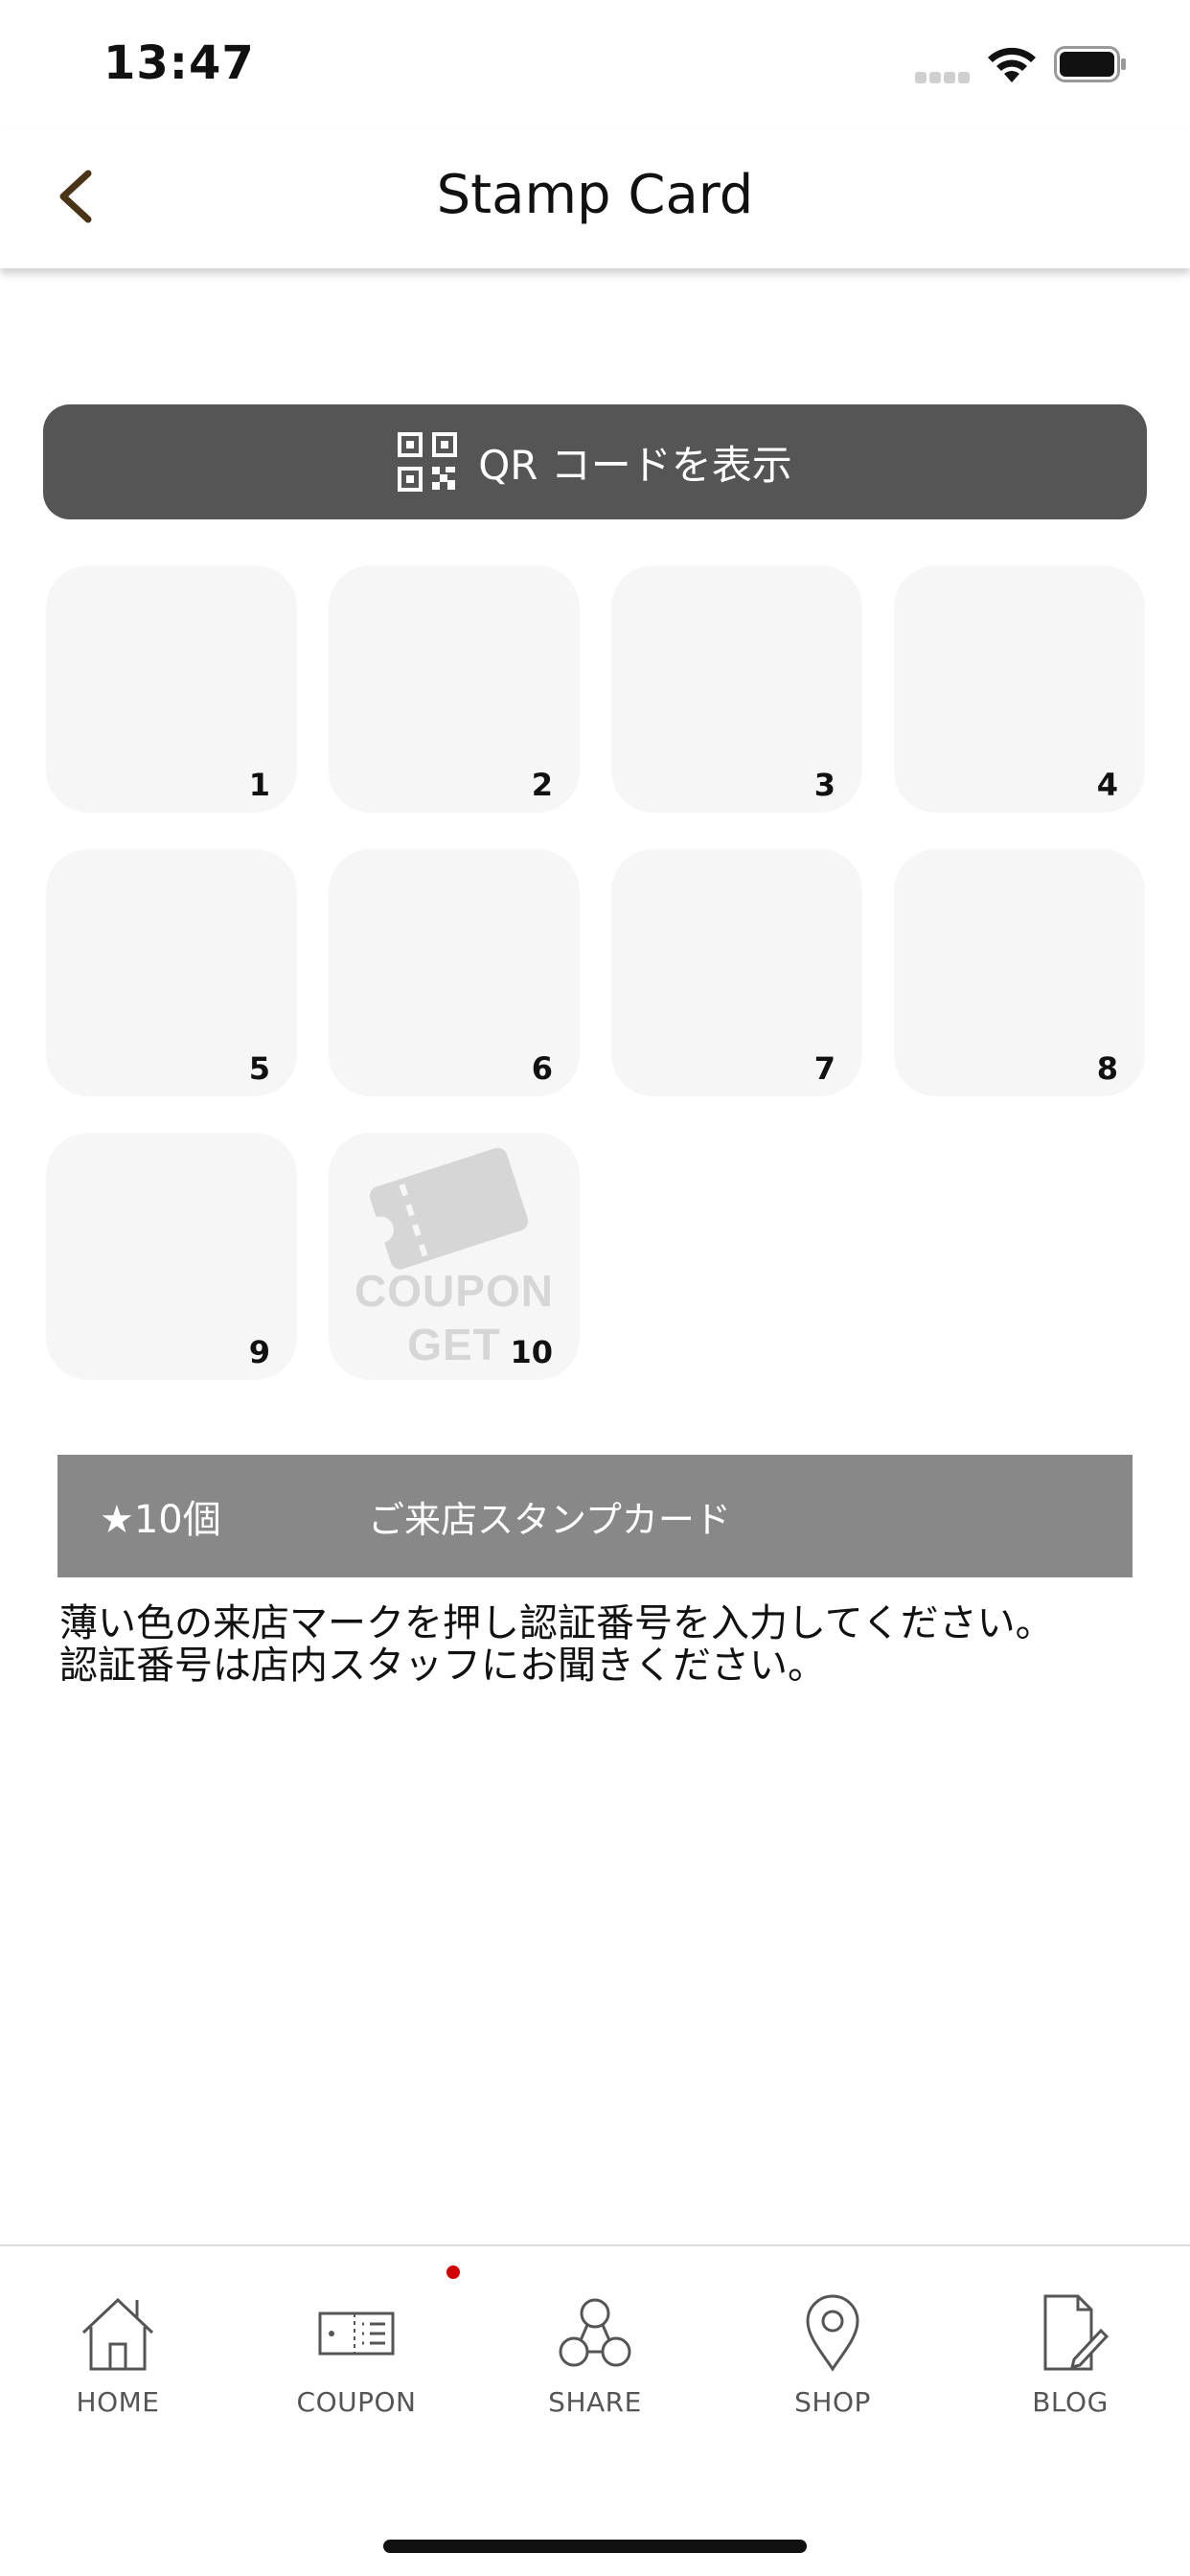 Image resolution: width=1190 pixels, height=2576 pixels. I want to click on cellular-signal-icon, so click(944, 76).